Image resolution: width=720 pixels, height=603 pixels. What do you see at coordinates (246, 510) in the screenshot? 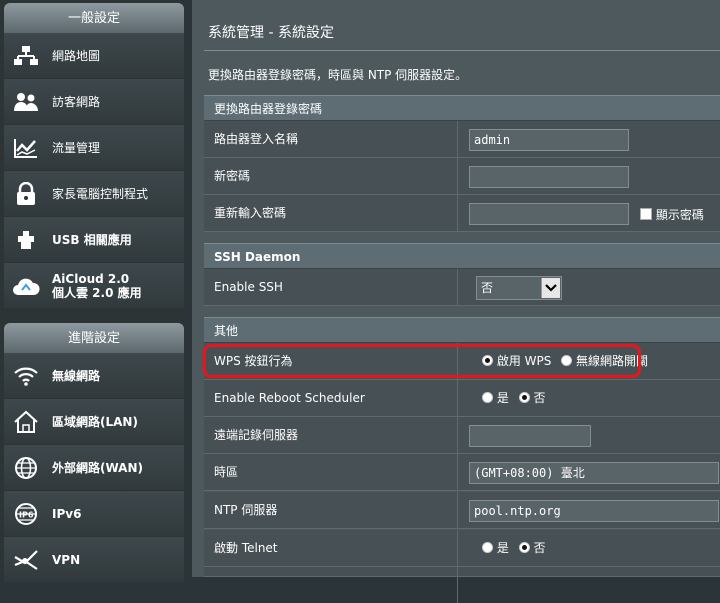
I see `ntp-server-label: NTP 伺服器` at bounding box center [246, 510].